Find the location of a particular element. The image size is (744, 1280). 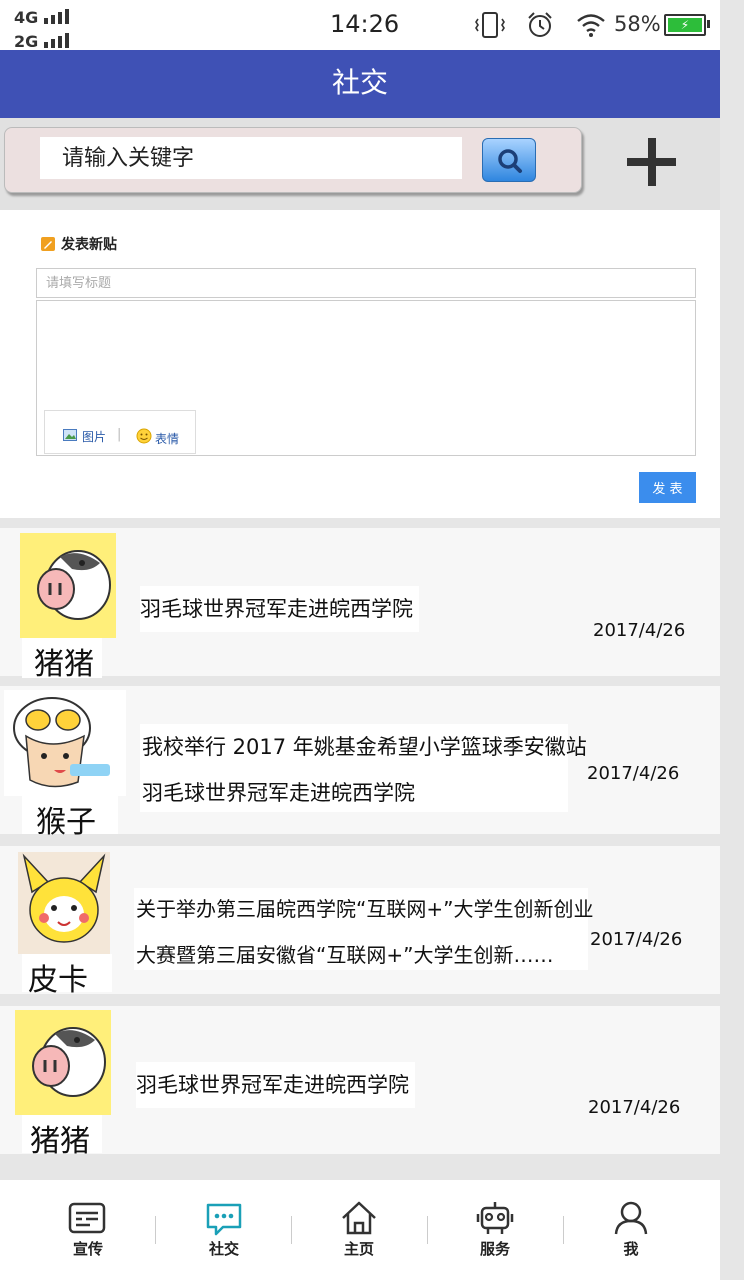

pikachu-cartoon-avatar is located at coordinates (64, 898).